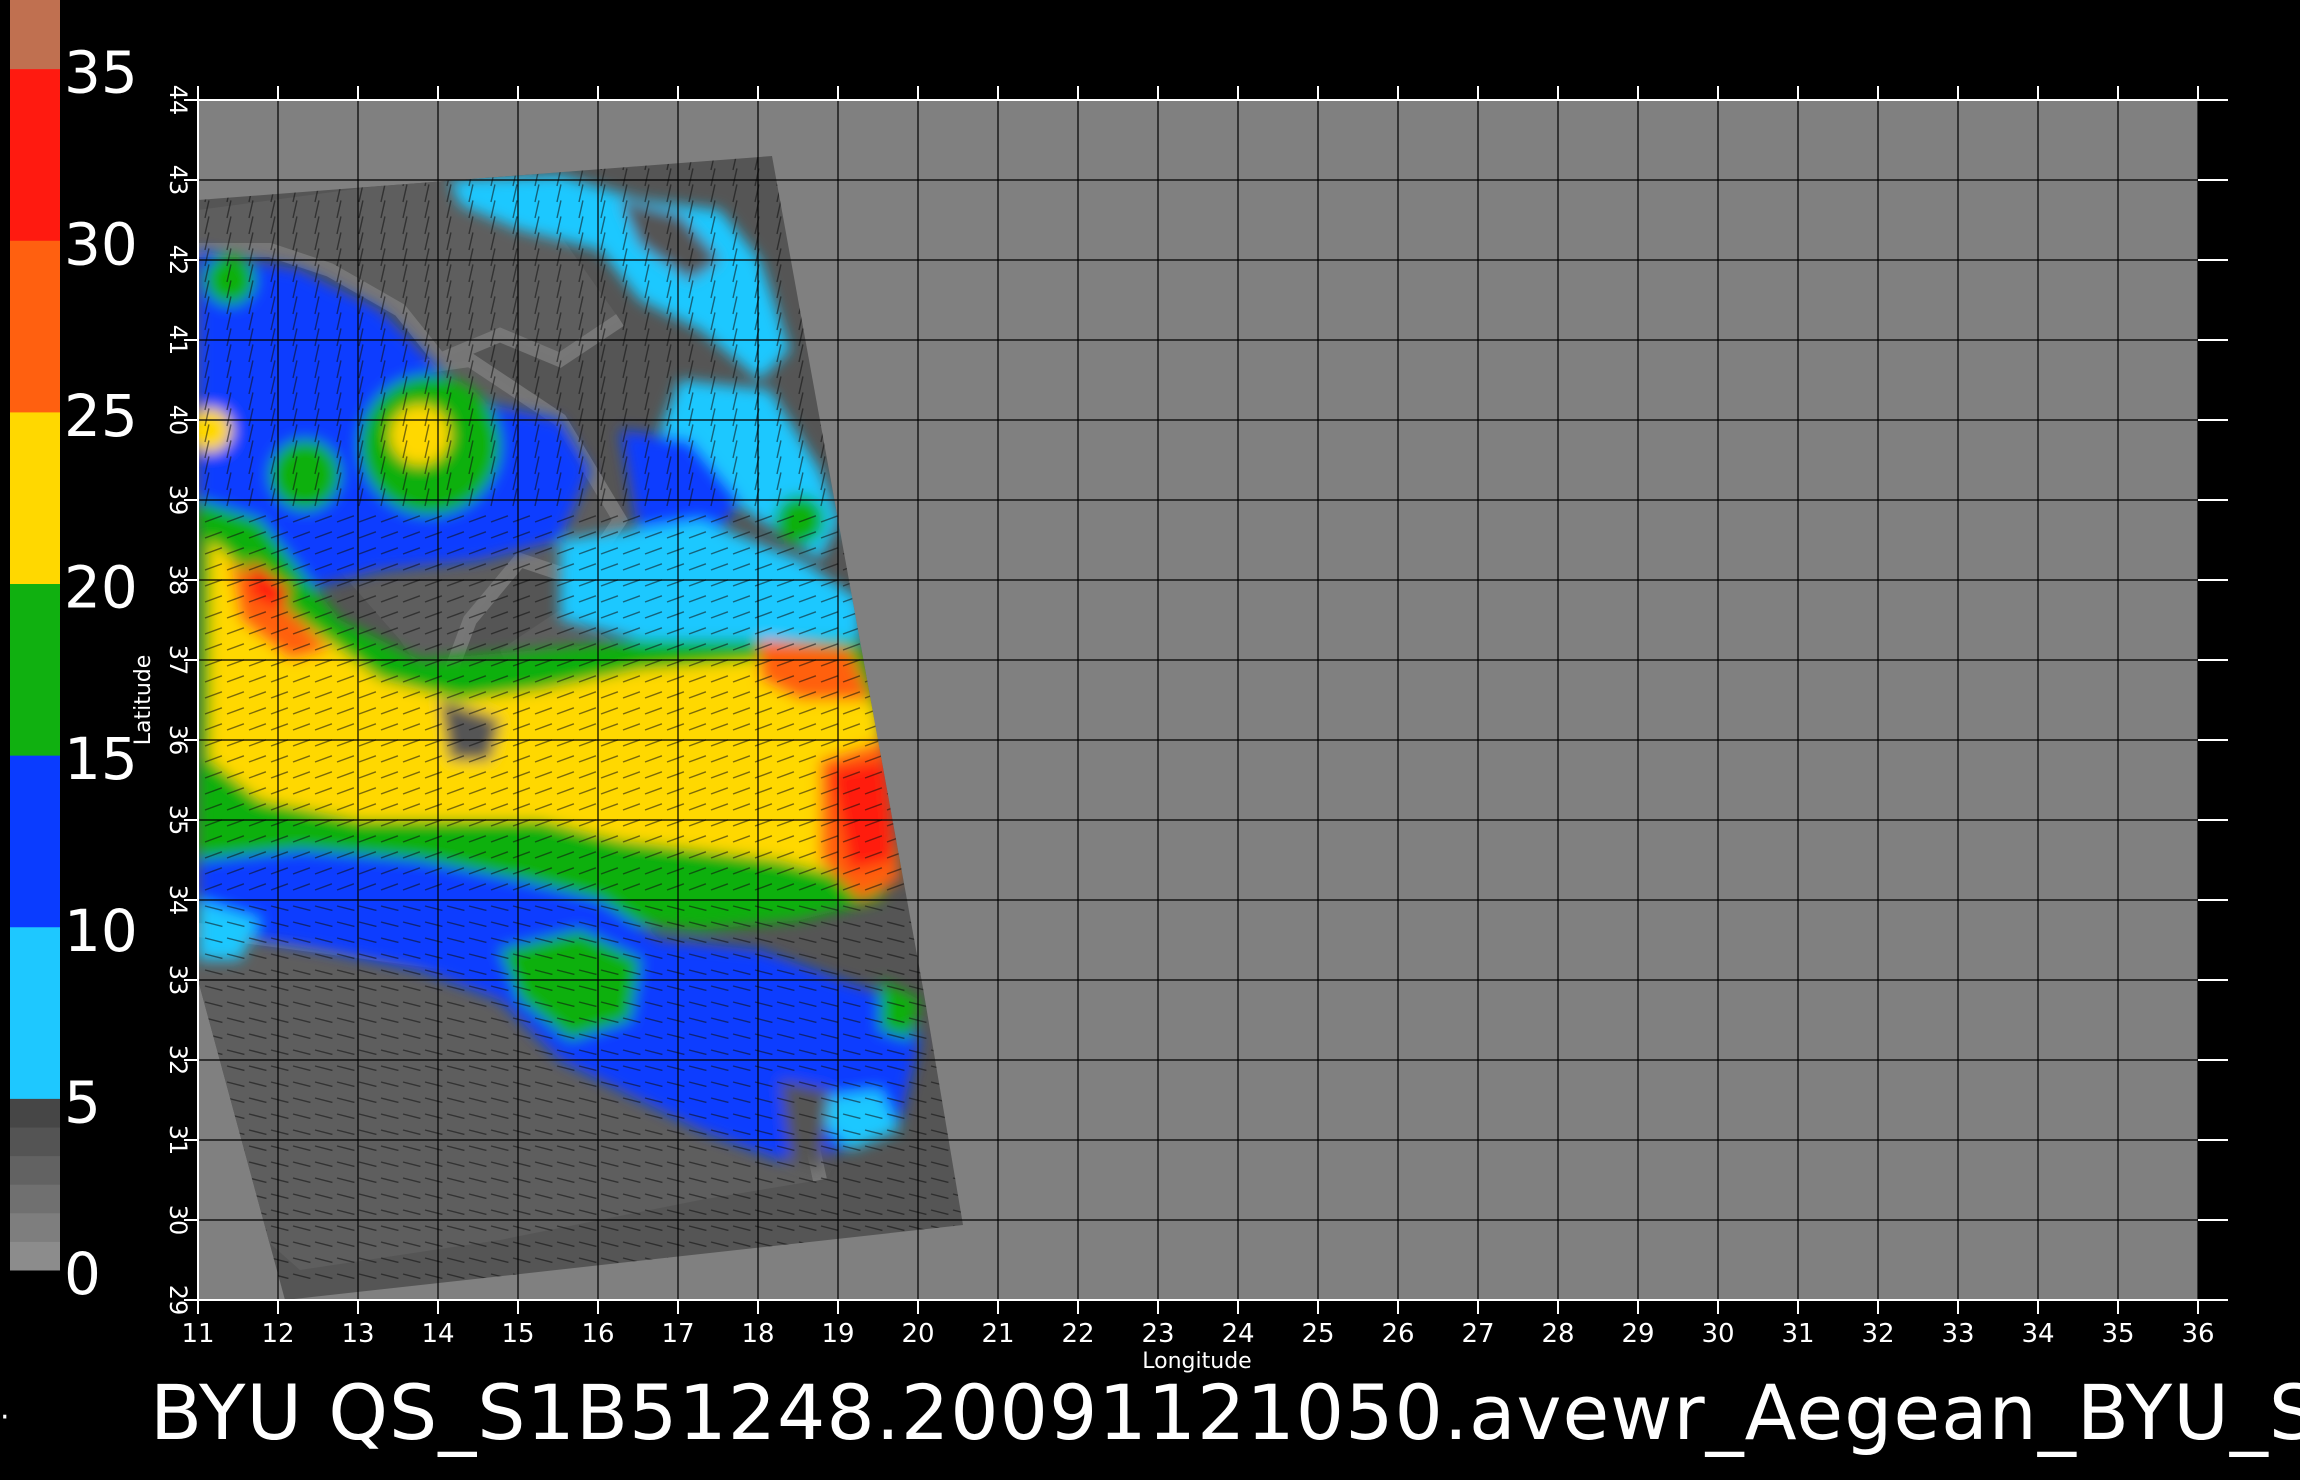 The image size is (2300, 1480). I want to click on latitude-tick-label: 37, so click(178, 660).